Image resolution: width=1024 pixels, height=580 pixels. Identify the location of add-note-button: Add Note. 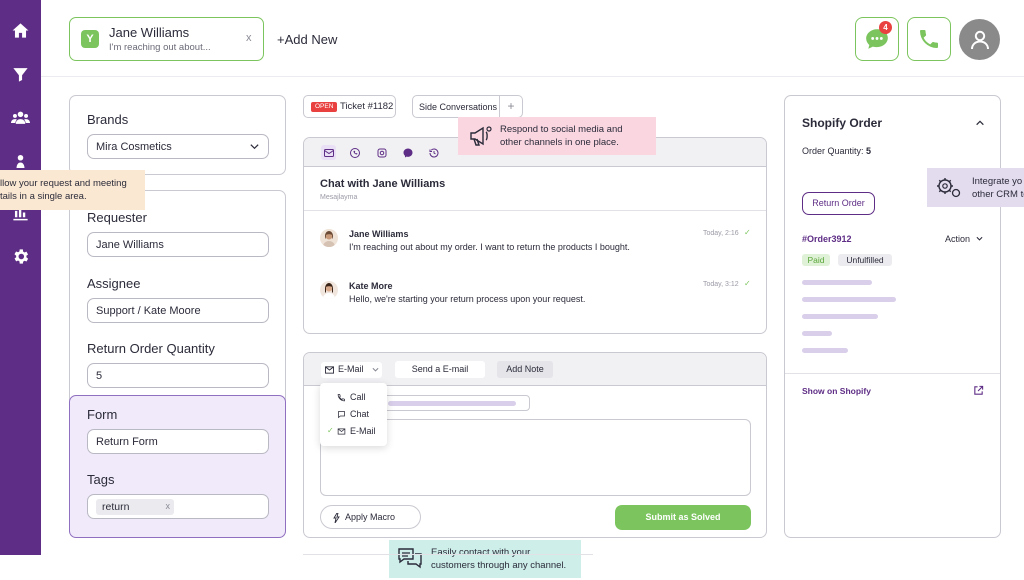
(525, 369).